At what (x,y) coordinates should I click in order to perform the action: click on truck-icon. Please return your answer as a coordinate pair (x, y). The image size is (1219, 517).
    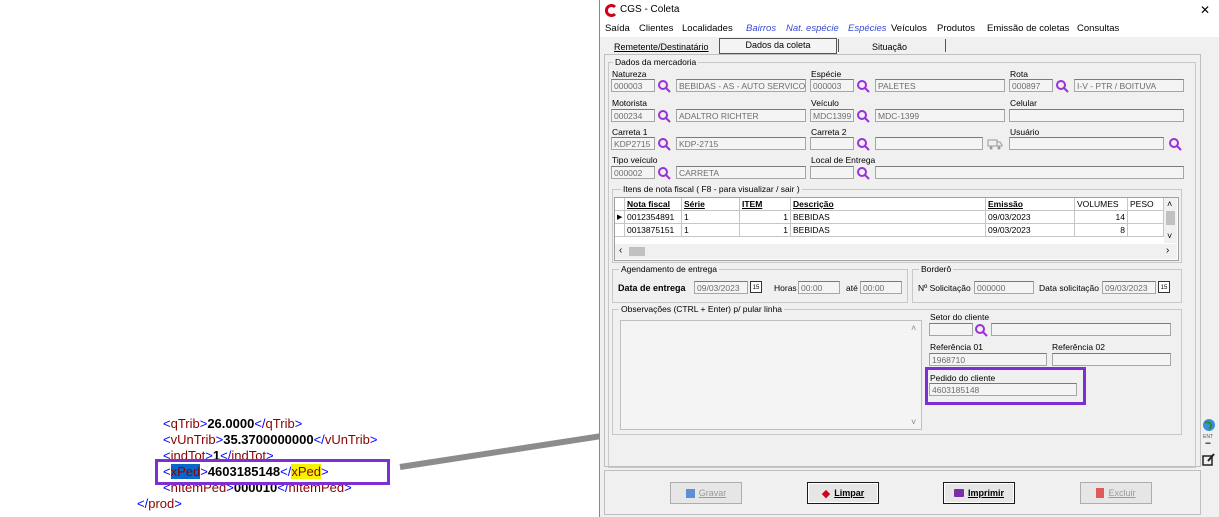
    Looking at the image, I should click on (995, 144).